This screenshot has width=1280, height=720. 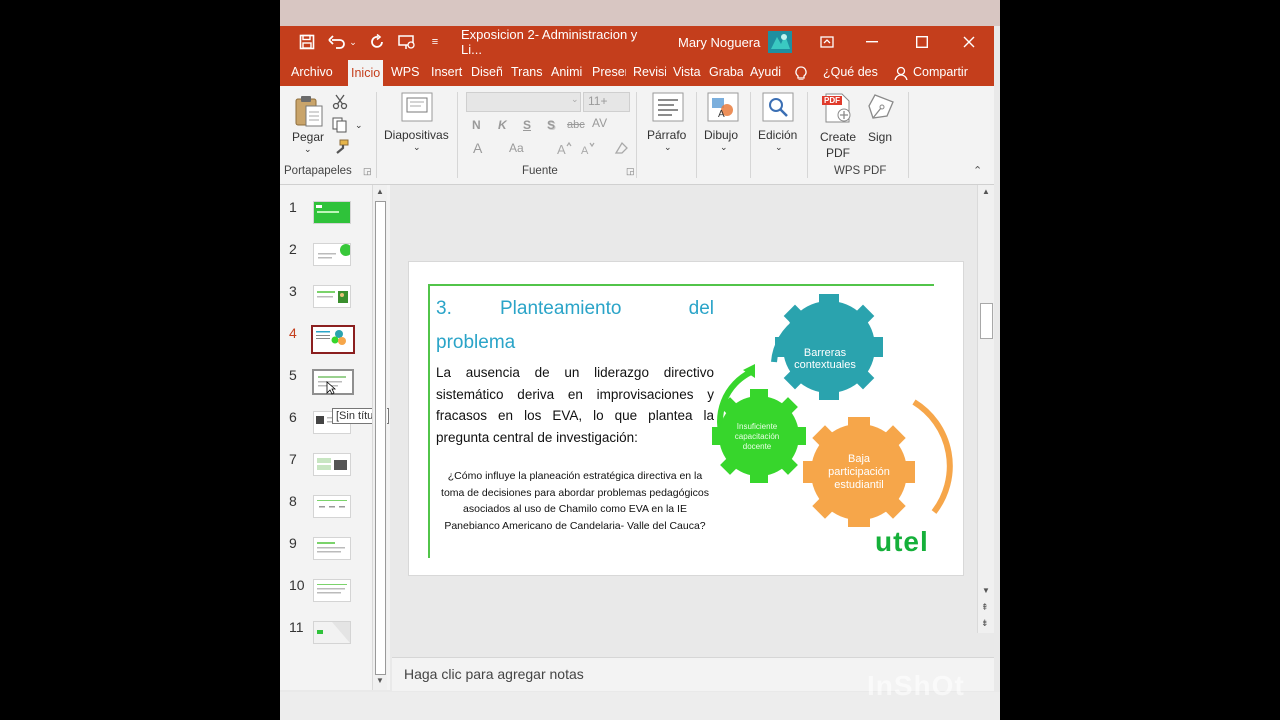 What do you see at coordinates (850, 72) in the screenshot?
I see `tell-me-search: ¿Qué des` at bounding box center [850, 72].